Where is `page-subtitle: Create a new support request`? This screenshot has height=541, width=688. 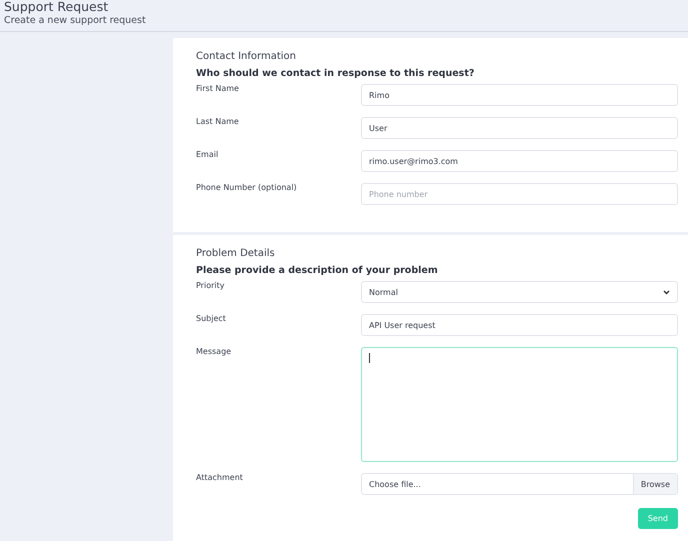 page-subtitle: Create a new support request is located at coordinates (75, 20).